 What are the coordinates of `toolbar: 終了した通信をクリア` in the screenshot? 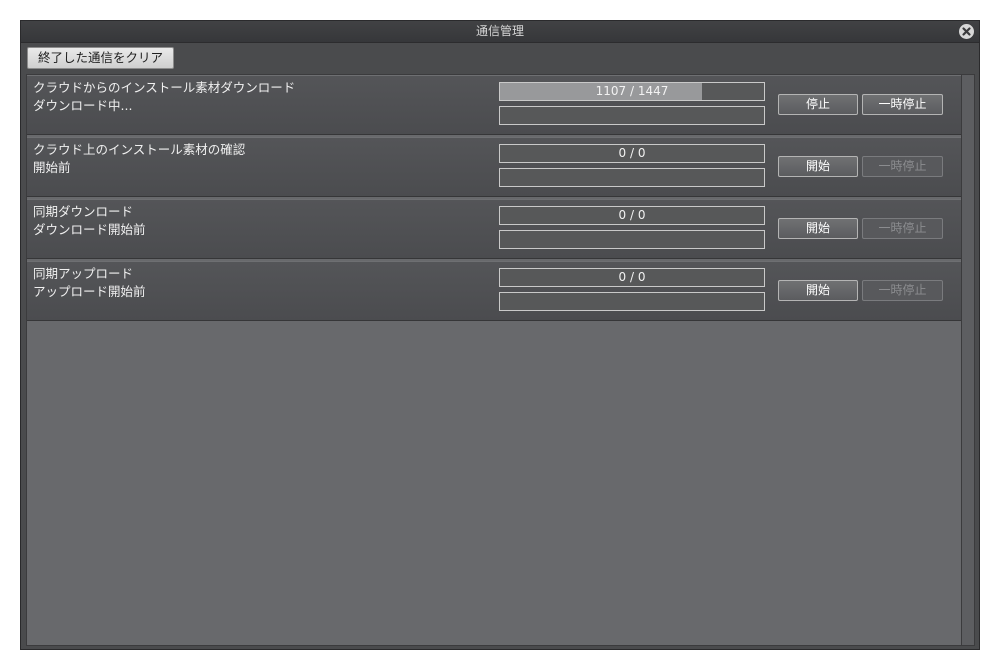 It's located at (500, 58).